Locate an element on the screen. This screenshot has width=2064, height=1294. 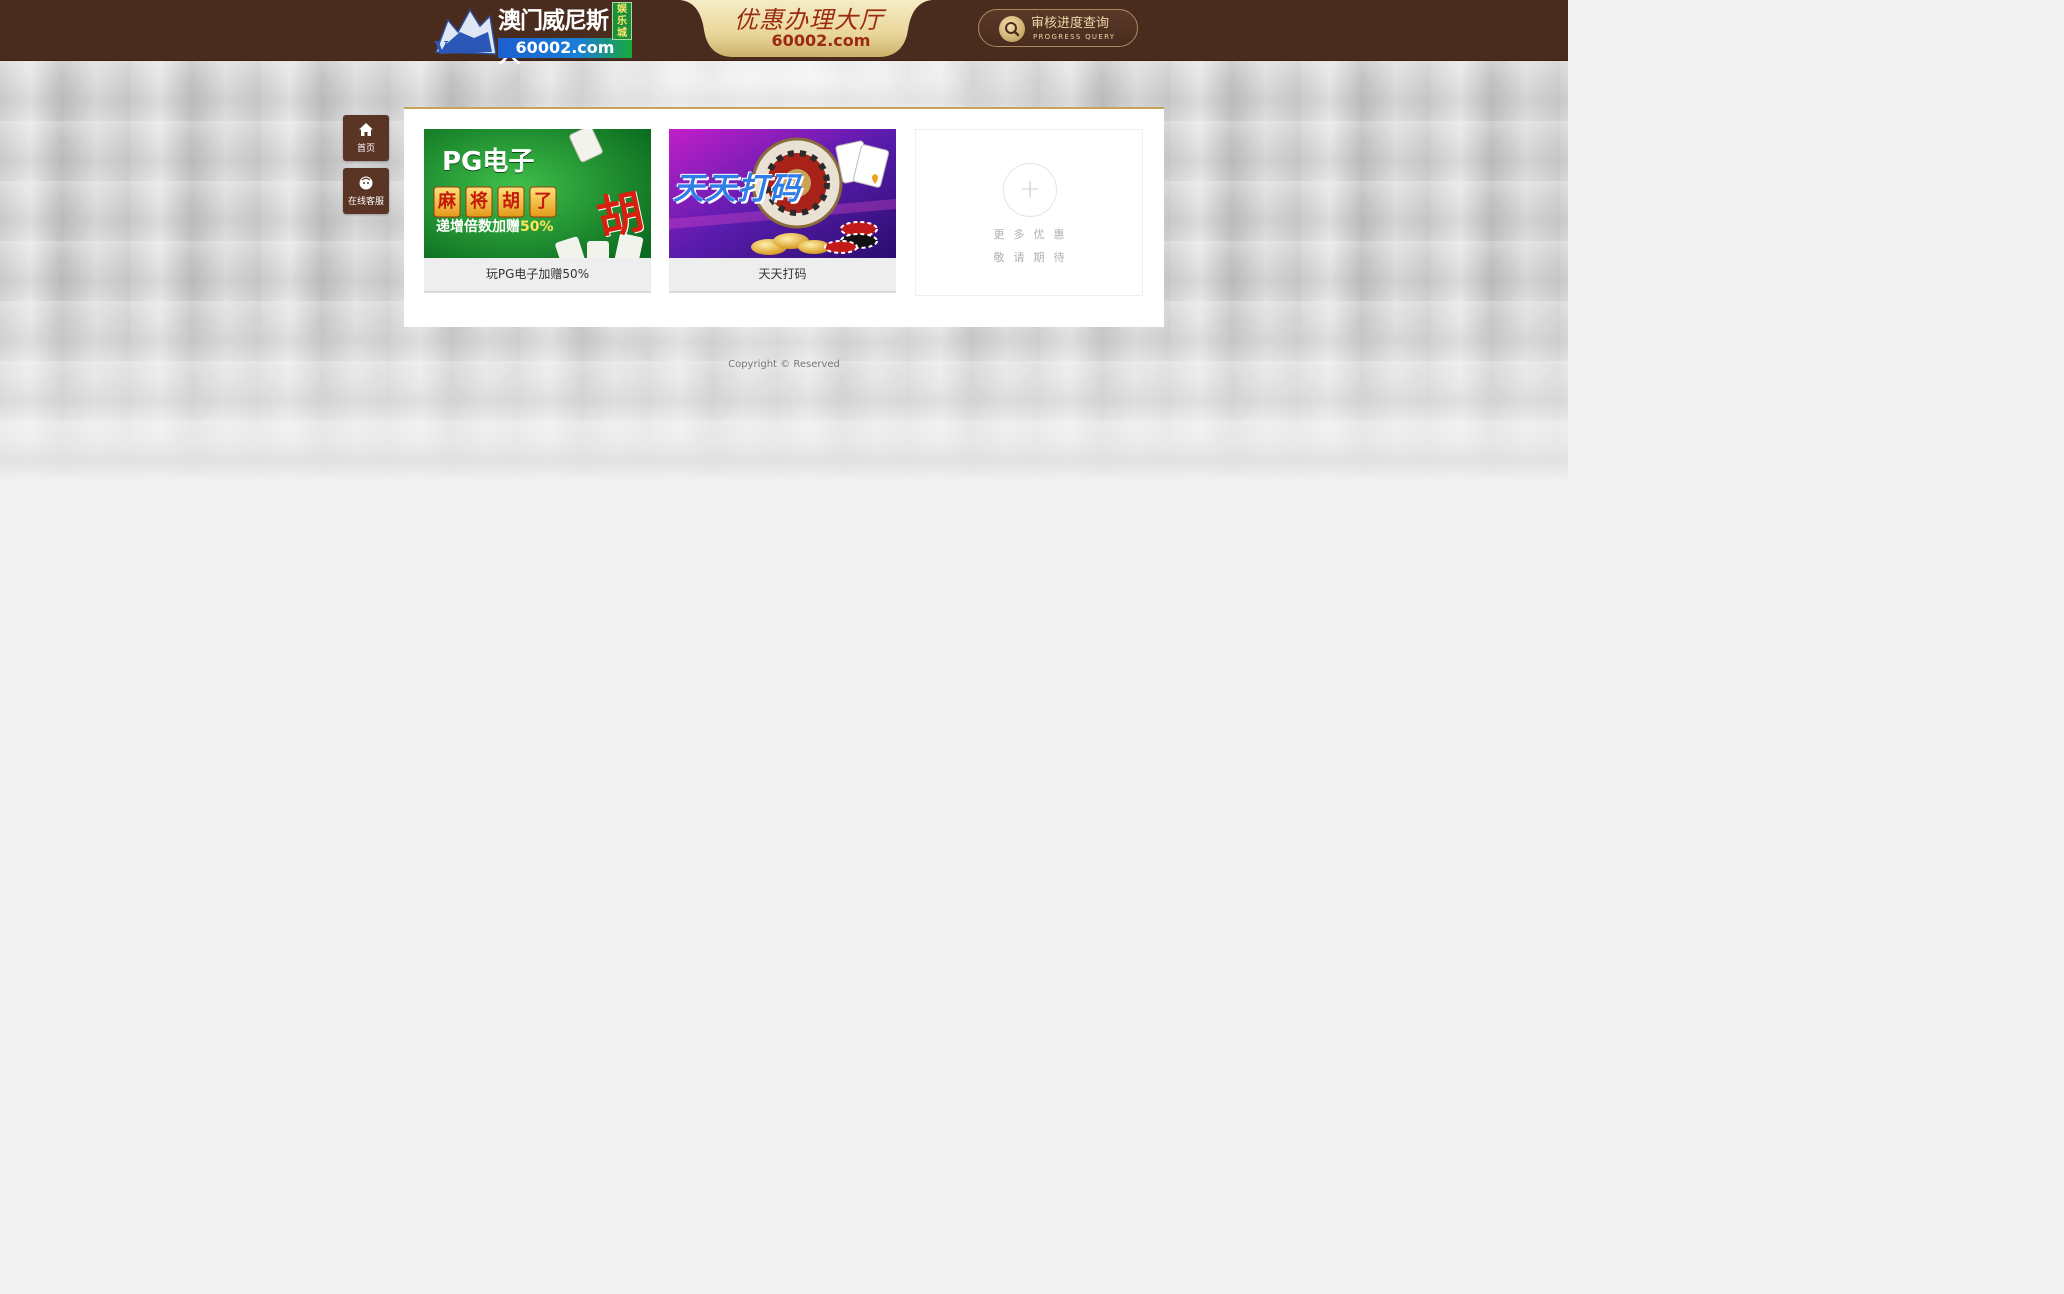
promo-card-pg: PG电子 麻 将 胡 了 递增倍数加赠50% 胡 玩PG电子加赠50% is located at coordinates (537, 211).